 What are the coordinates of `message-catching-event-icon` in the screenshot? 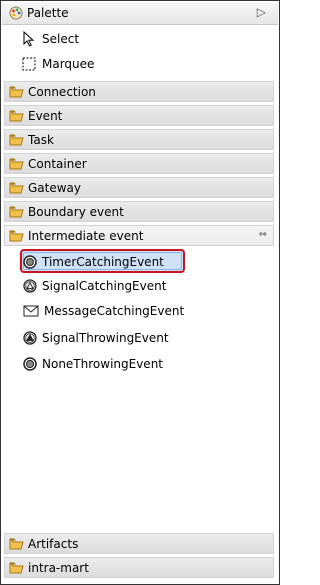 It's located at (31, 311).